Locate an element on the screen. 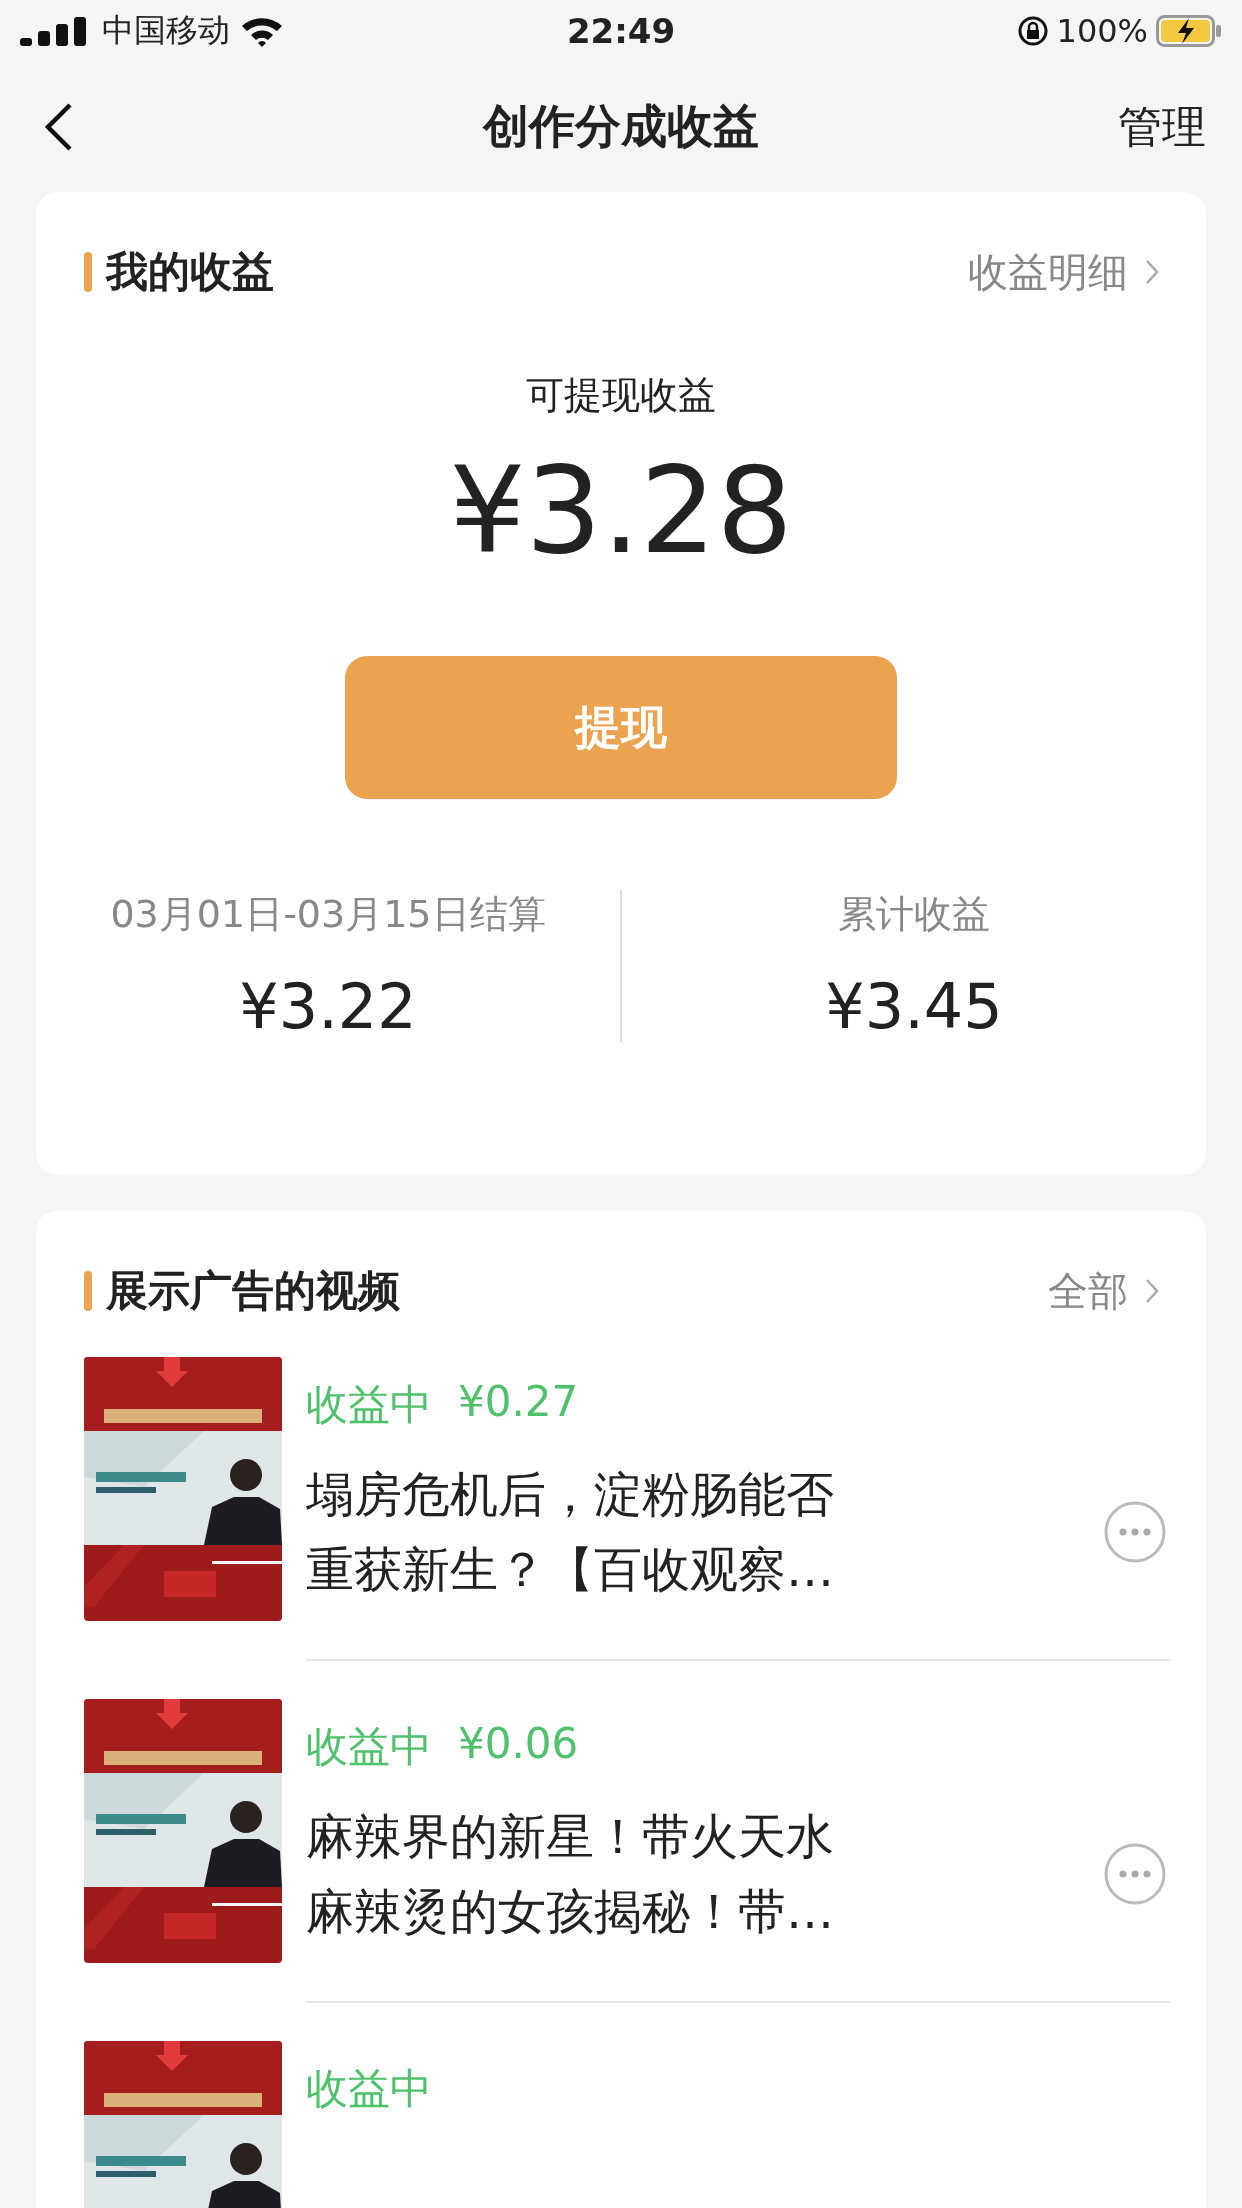  withdrawable-label: 可提现收益 is located at coordinates (621, 395).